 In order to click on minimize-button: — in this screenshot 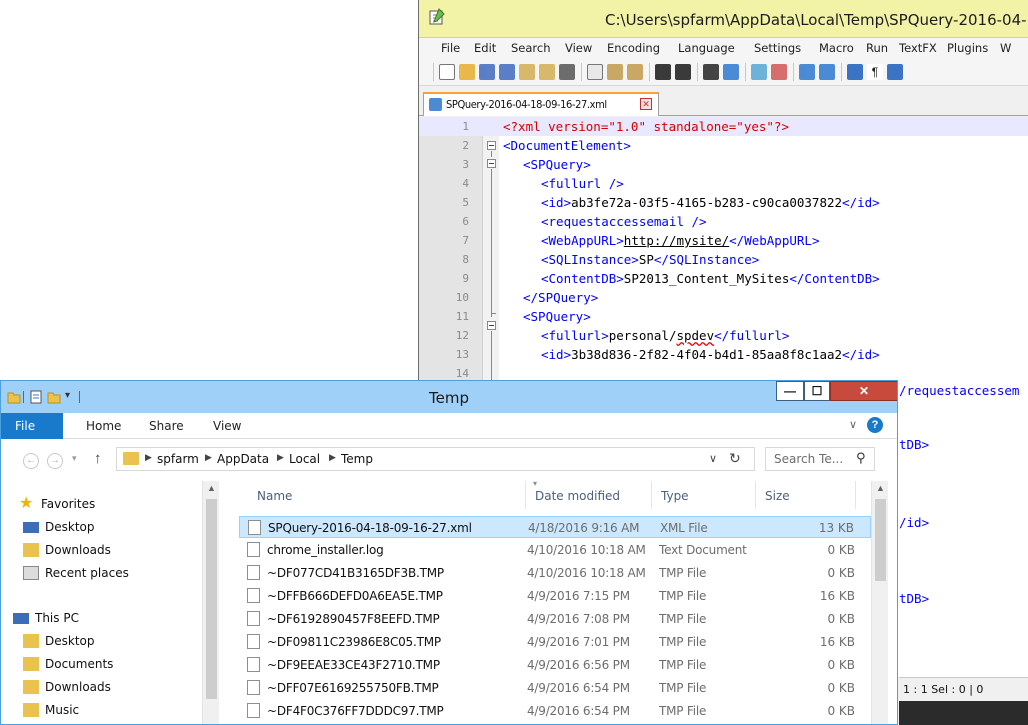, I will do `click(790, 391)`.